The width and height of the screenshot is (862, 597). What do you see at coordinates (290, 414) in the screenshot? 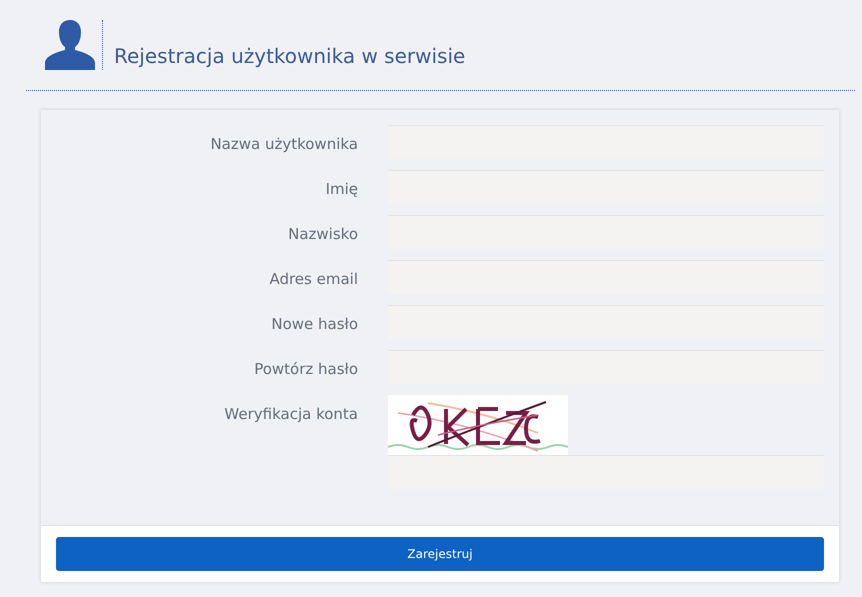
I see `field-label: Weryfikacja konta` at bounding box center [290, 414].